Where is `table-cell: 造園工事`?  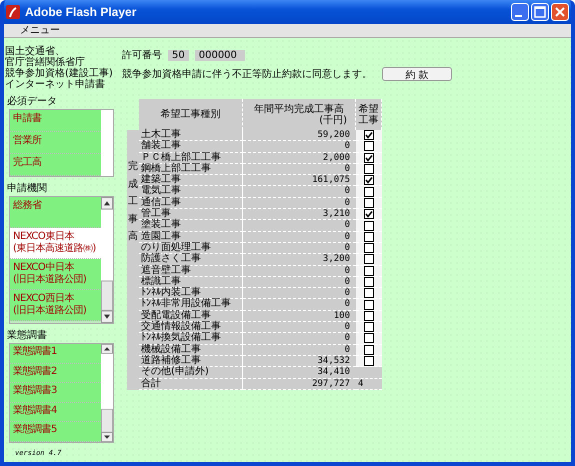
table-cell: 造園工事 is located at coordinates (191, 237).